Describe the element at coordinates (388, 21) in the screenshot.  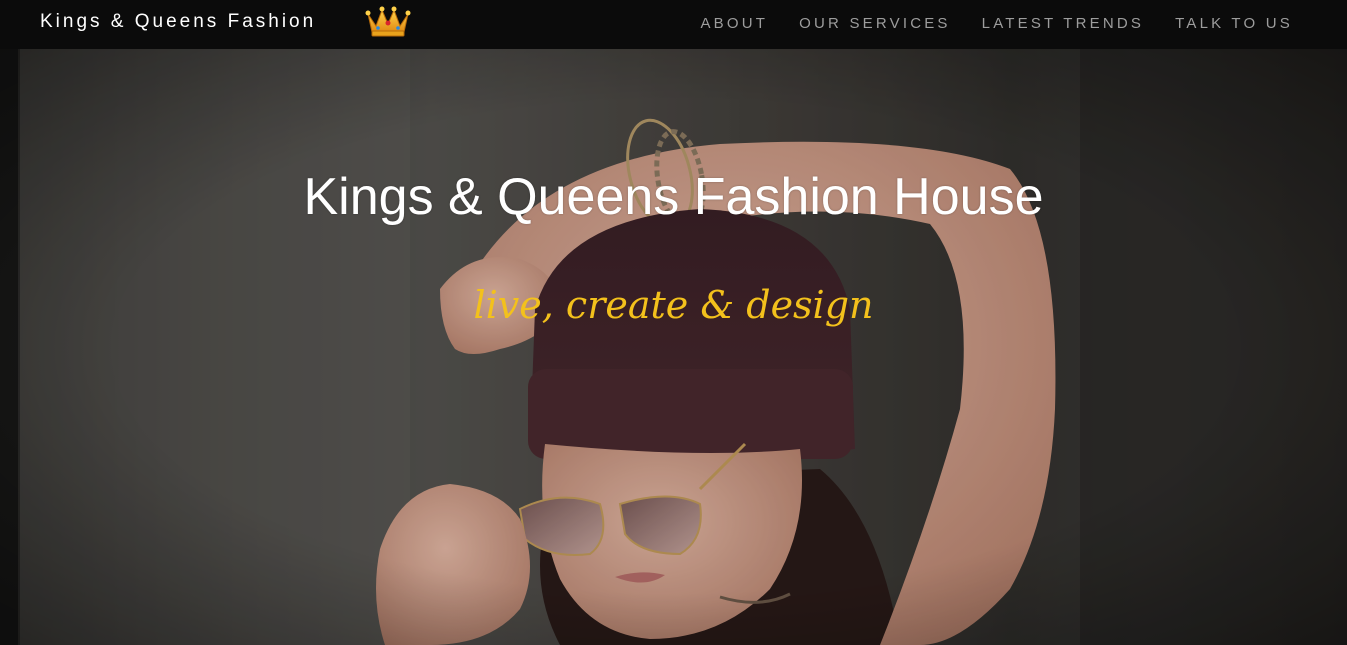
I see `crown-icon` at that location.